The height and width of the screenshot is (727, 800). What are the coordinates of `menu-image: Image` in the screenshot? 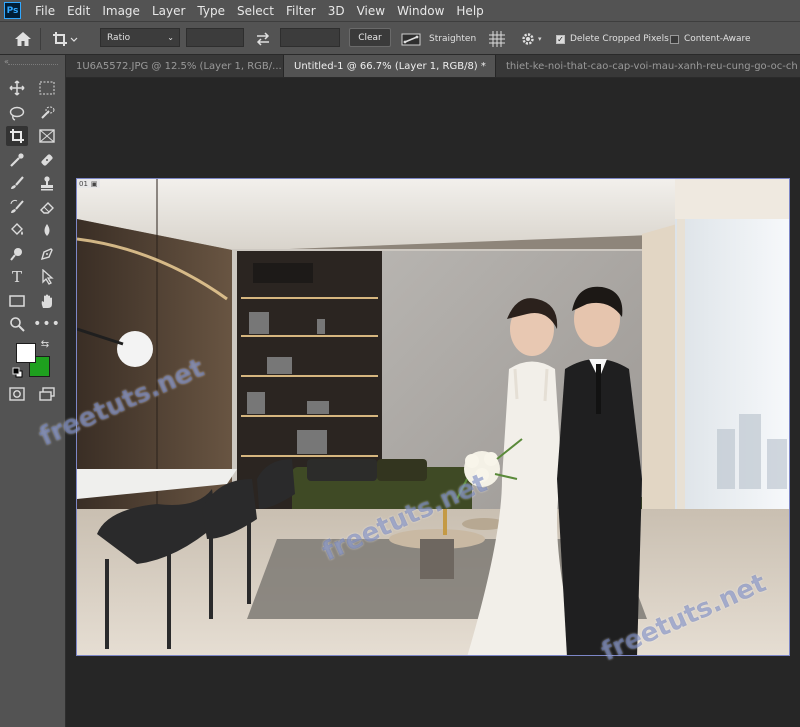 It's located at (121, 11).